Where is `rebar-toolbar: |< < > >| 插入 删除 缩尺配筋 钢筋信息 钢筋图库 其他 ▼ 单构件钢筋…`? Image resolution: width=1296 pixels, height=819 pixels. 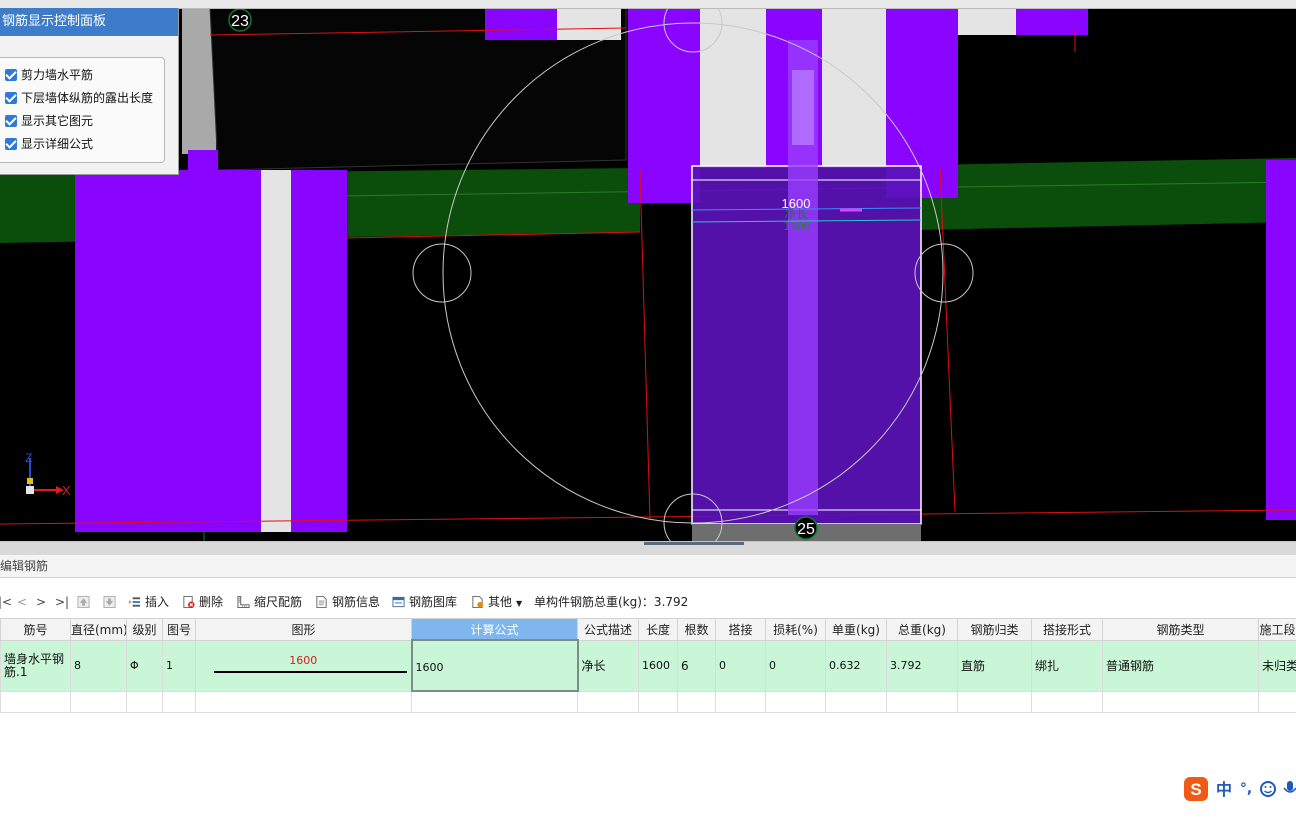 rebar-toolbar: |< < > >| 插入 删除 缩尺配筋 钢筋信息 钢筋图库 其他 ▼ 单构件钢筋… is located at coordinates (648, 602).